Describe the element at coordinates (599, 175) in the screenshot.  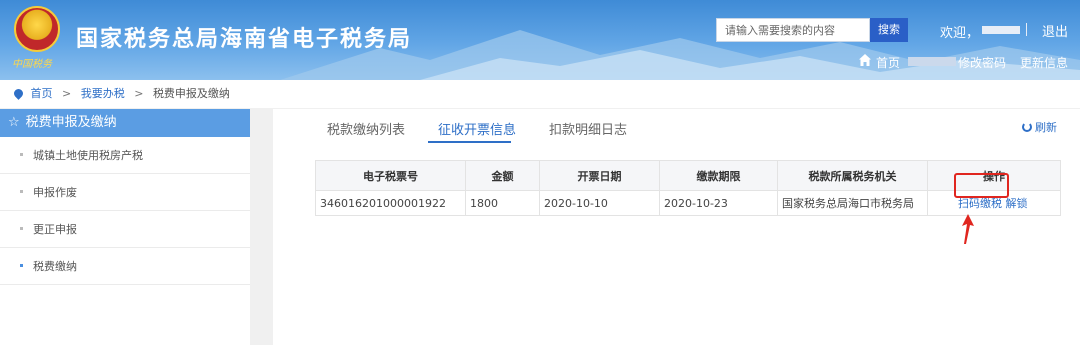
I see `col-issue-date: 开票日期` at that location.